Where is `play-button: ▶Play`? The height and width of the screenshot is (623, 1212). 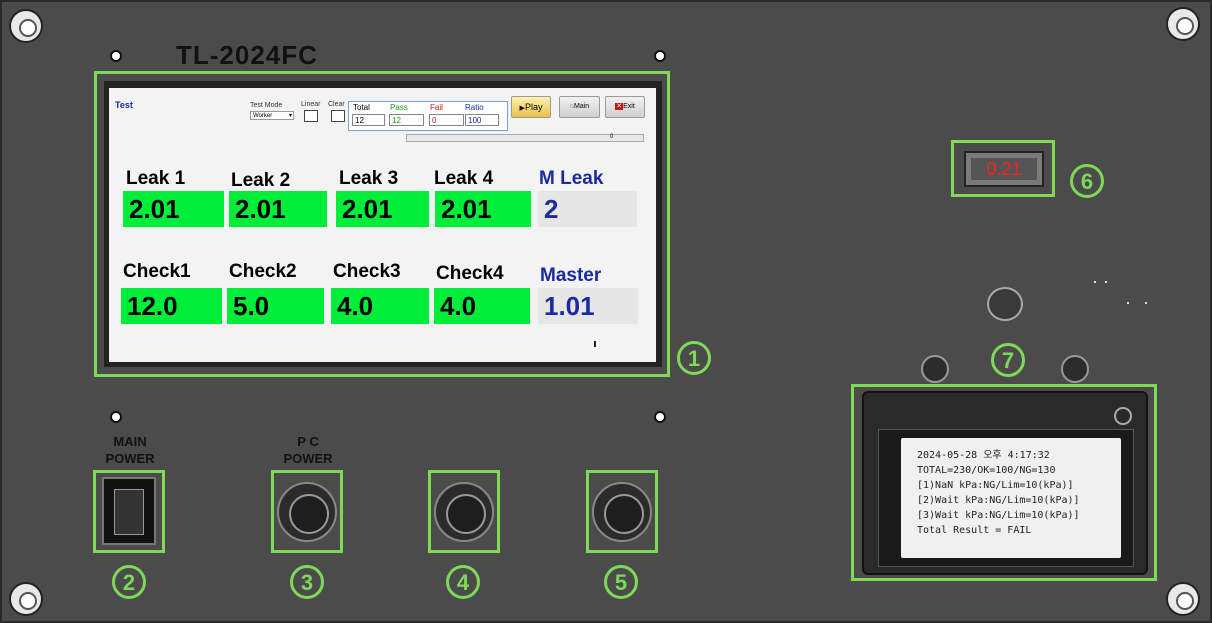 play-button: ▶Play is located at coordinates (531, 107).